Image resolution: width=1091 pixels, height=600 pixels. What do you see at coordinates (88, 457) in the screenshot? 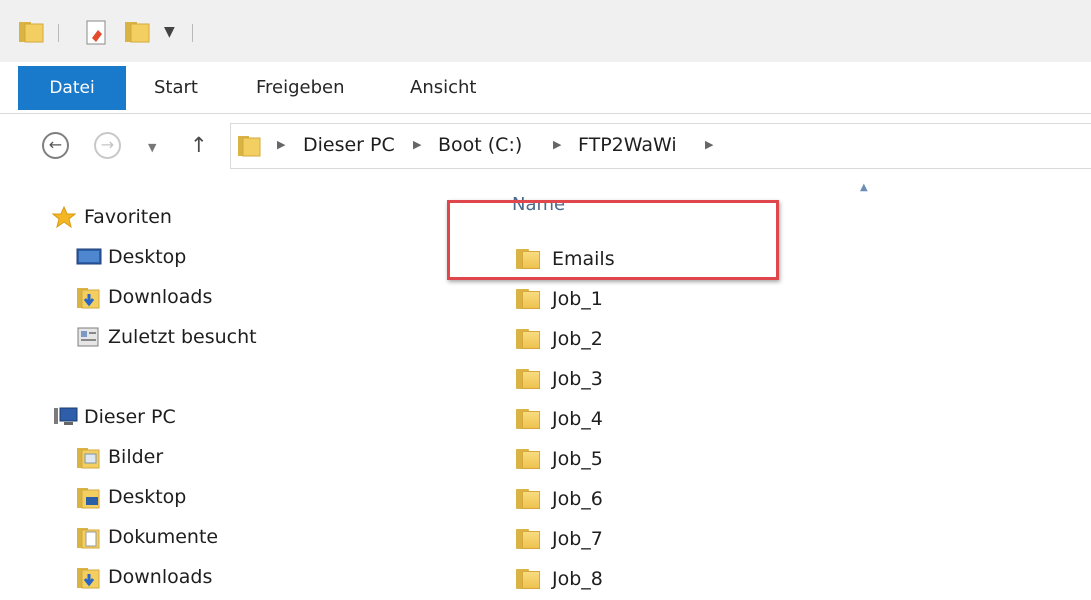
I see `pictures-folder-icon` at bounding box center [88, 457].